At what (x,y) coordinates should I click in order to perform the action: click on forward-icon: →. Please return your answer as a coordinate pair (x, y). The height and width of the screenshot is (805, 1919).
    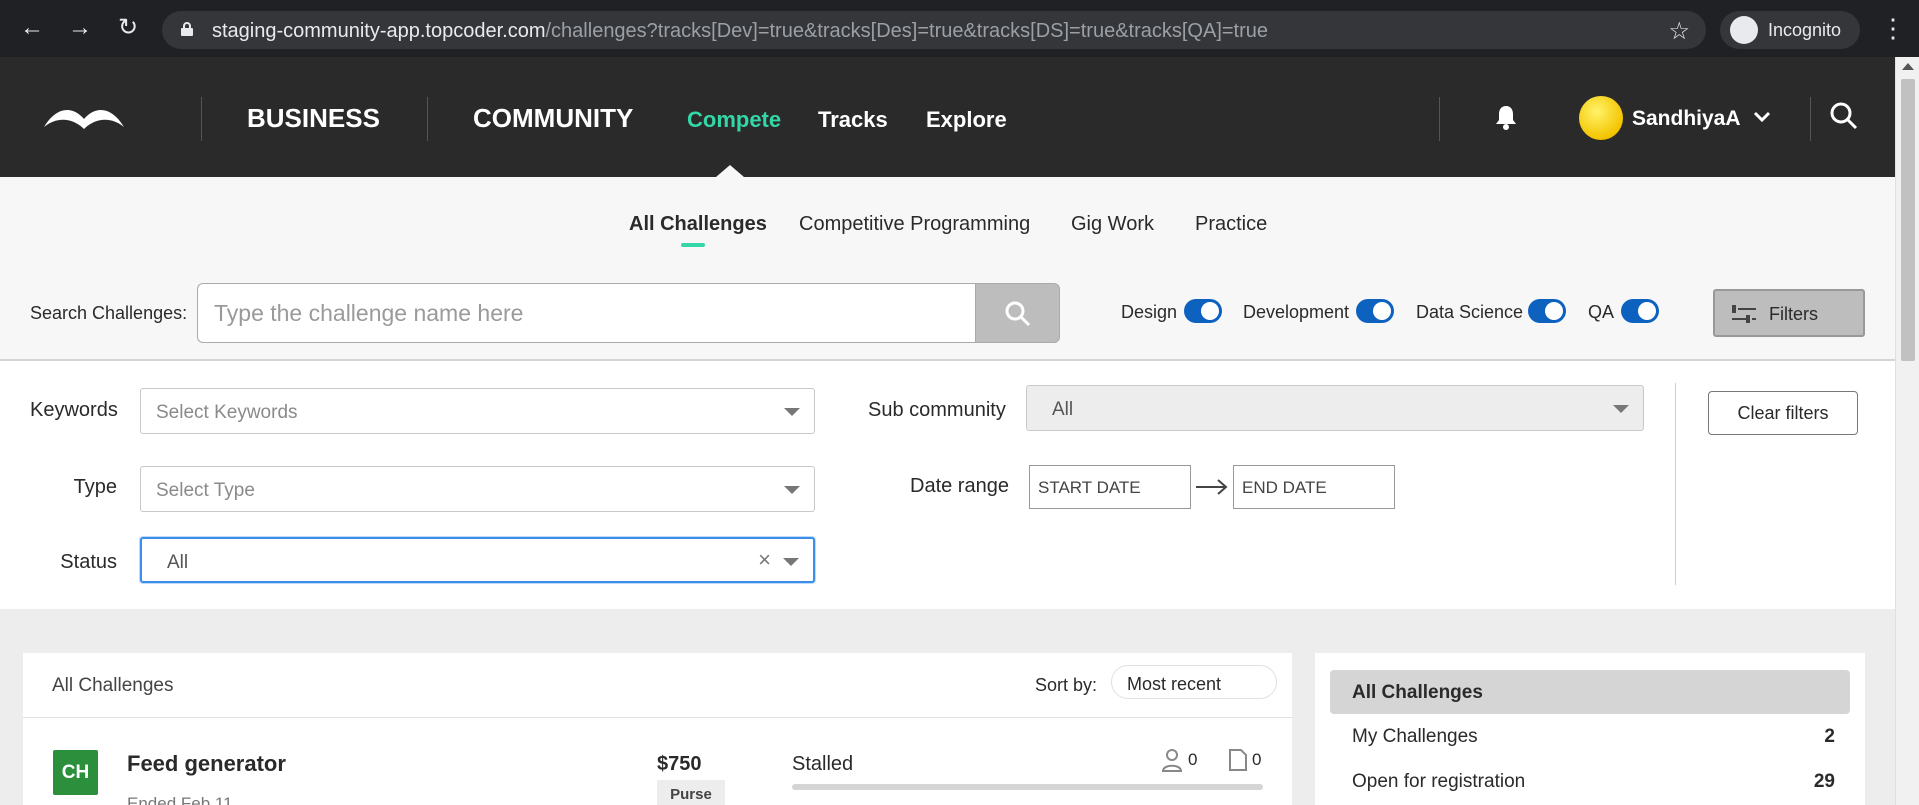
    Looking at the image, I should click on (80, 28).